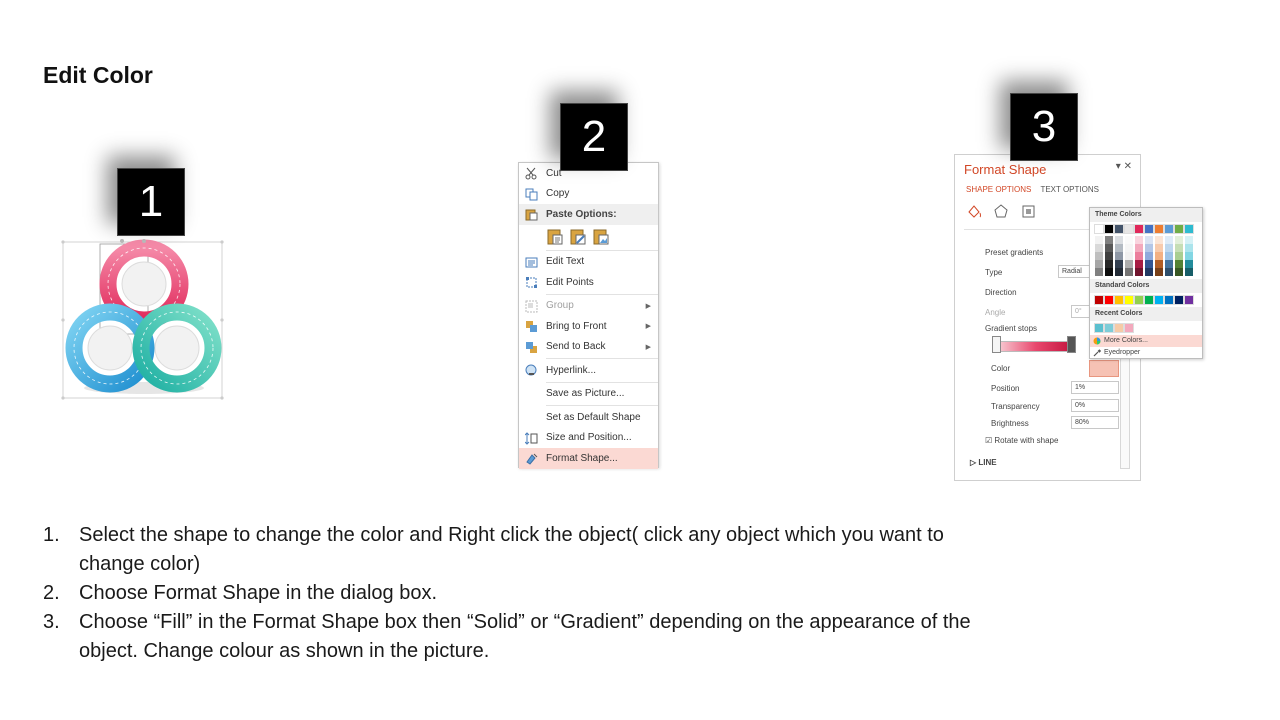 This screenshot has height=720, width=1280. Describe the element at coordinates (1095, 422) in the screenshot. I see `brightness-field: 80%` at that location.